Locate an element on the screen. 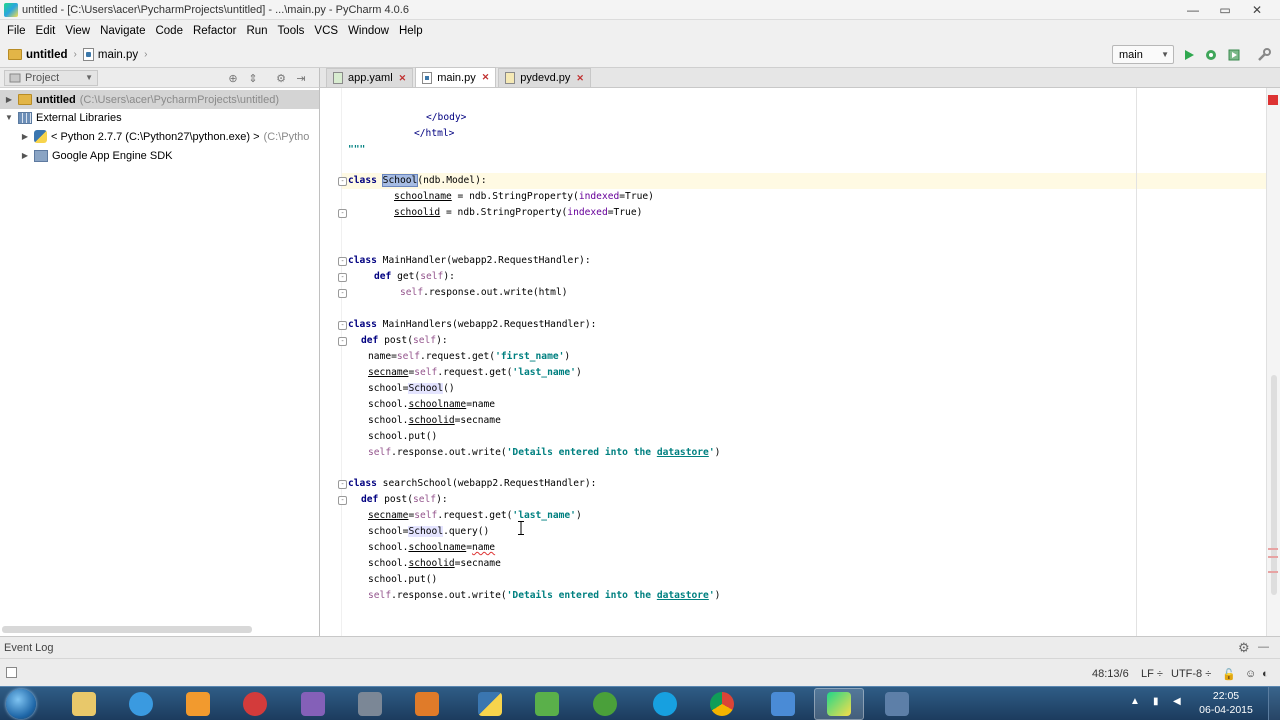 The image size is (1280, 720). yaml-file-icon is located at coordinates (338, 78).